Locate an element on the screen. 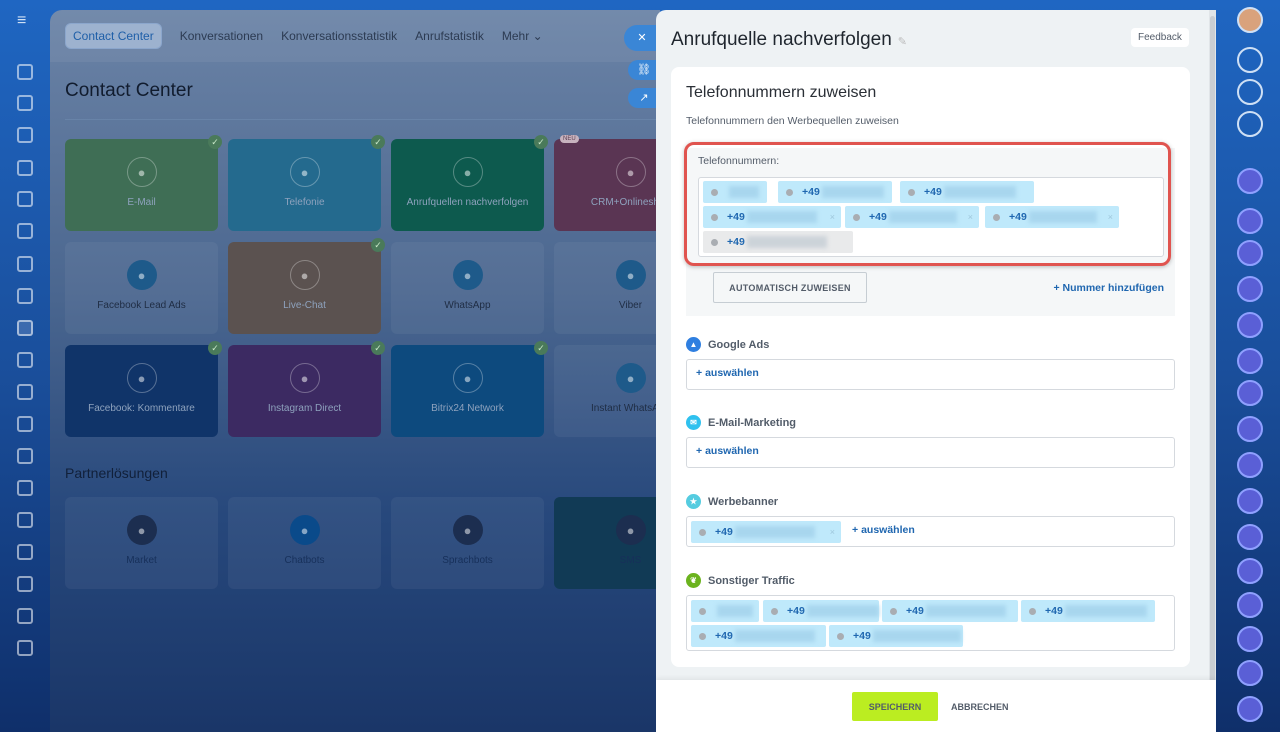 This screenshot has height=732, width=1280. partner-robot: ● Chatbots is located at coordinates (304, 543).